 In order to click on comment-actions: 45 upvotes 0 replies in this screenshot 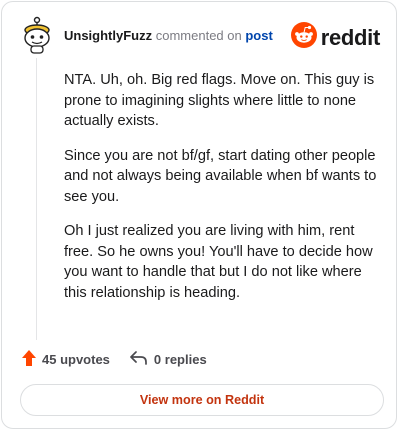, I will do `click(114, 359)`.